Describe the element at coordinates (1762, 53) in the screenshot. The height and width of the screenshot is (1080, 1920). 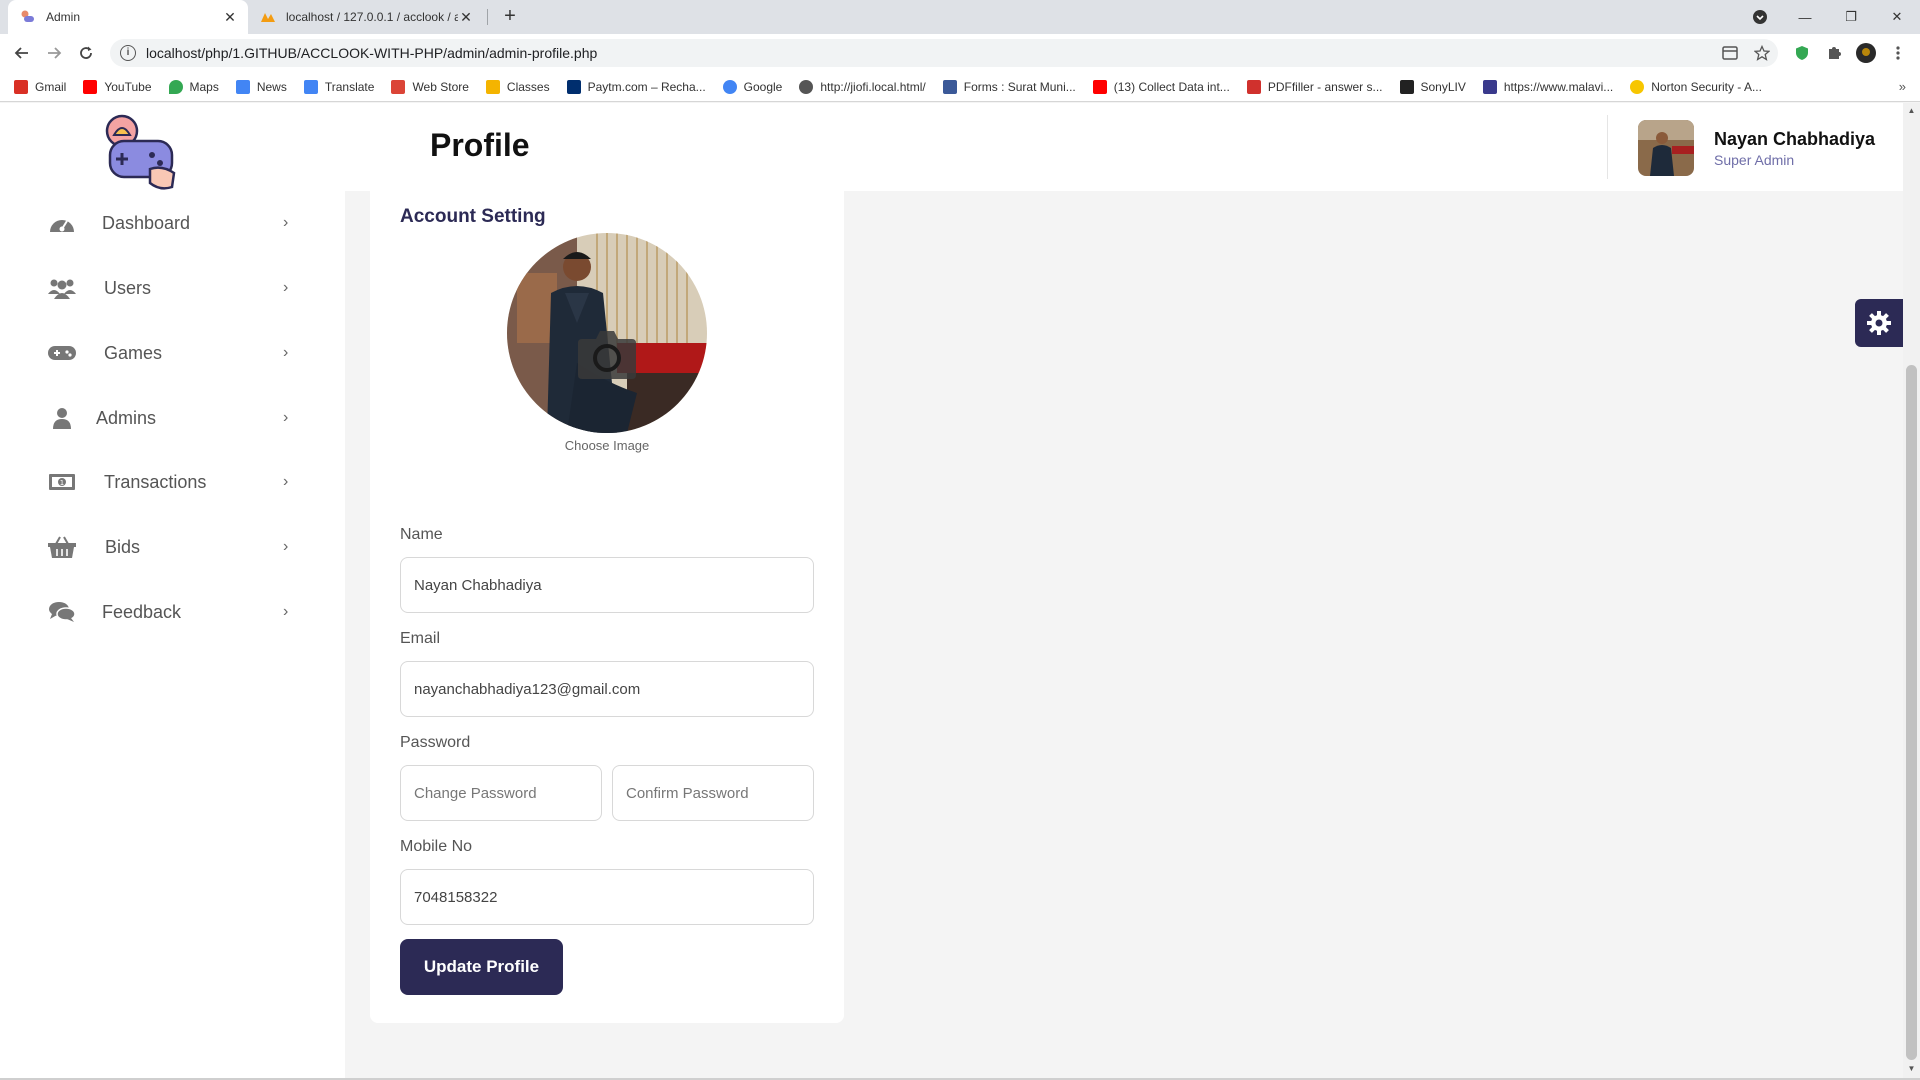
I see `bookmark-star-icon` at that location.